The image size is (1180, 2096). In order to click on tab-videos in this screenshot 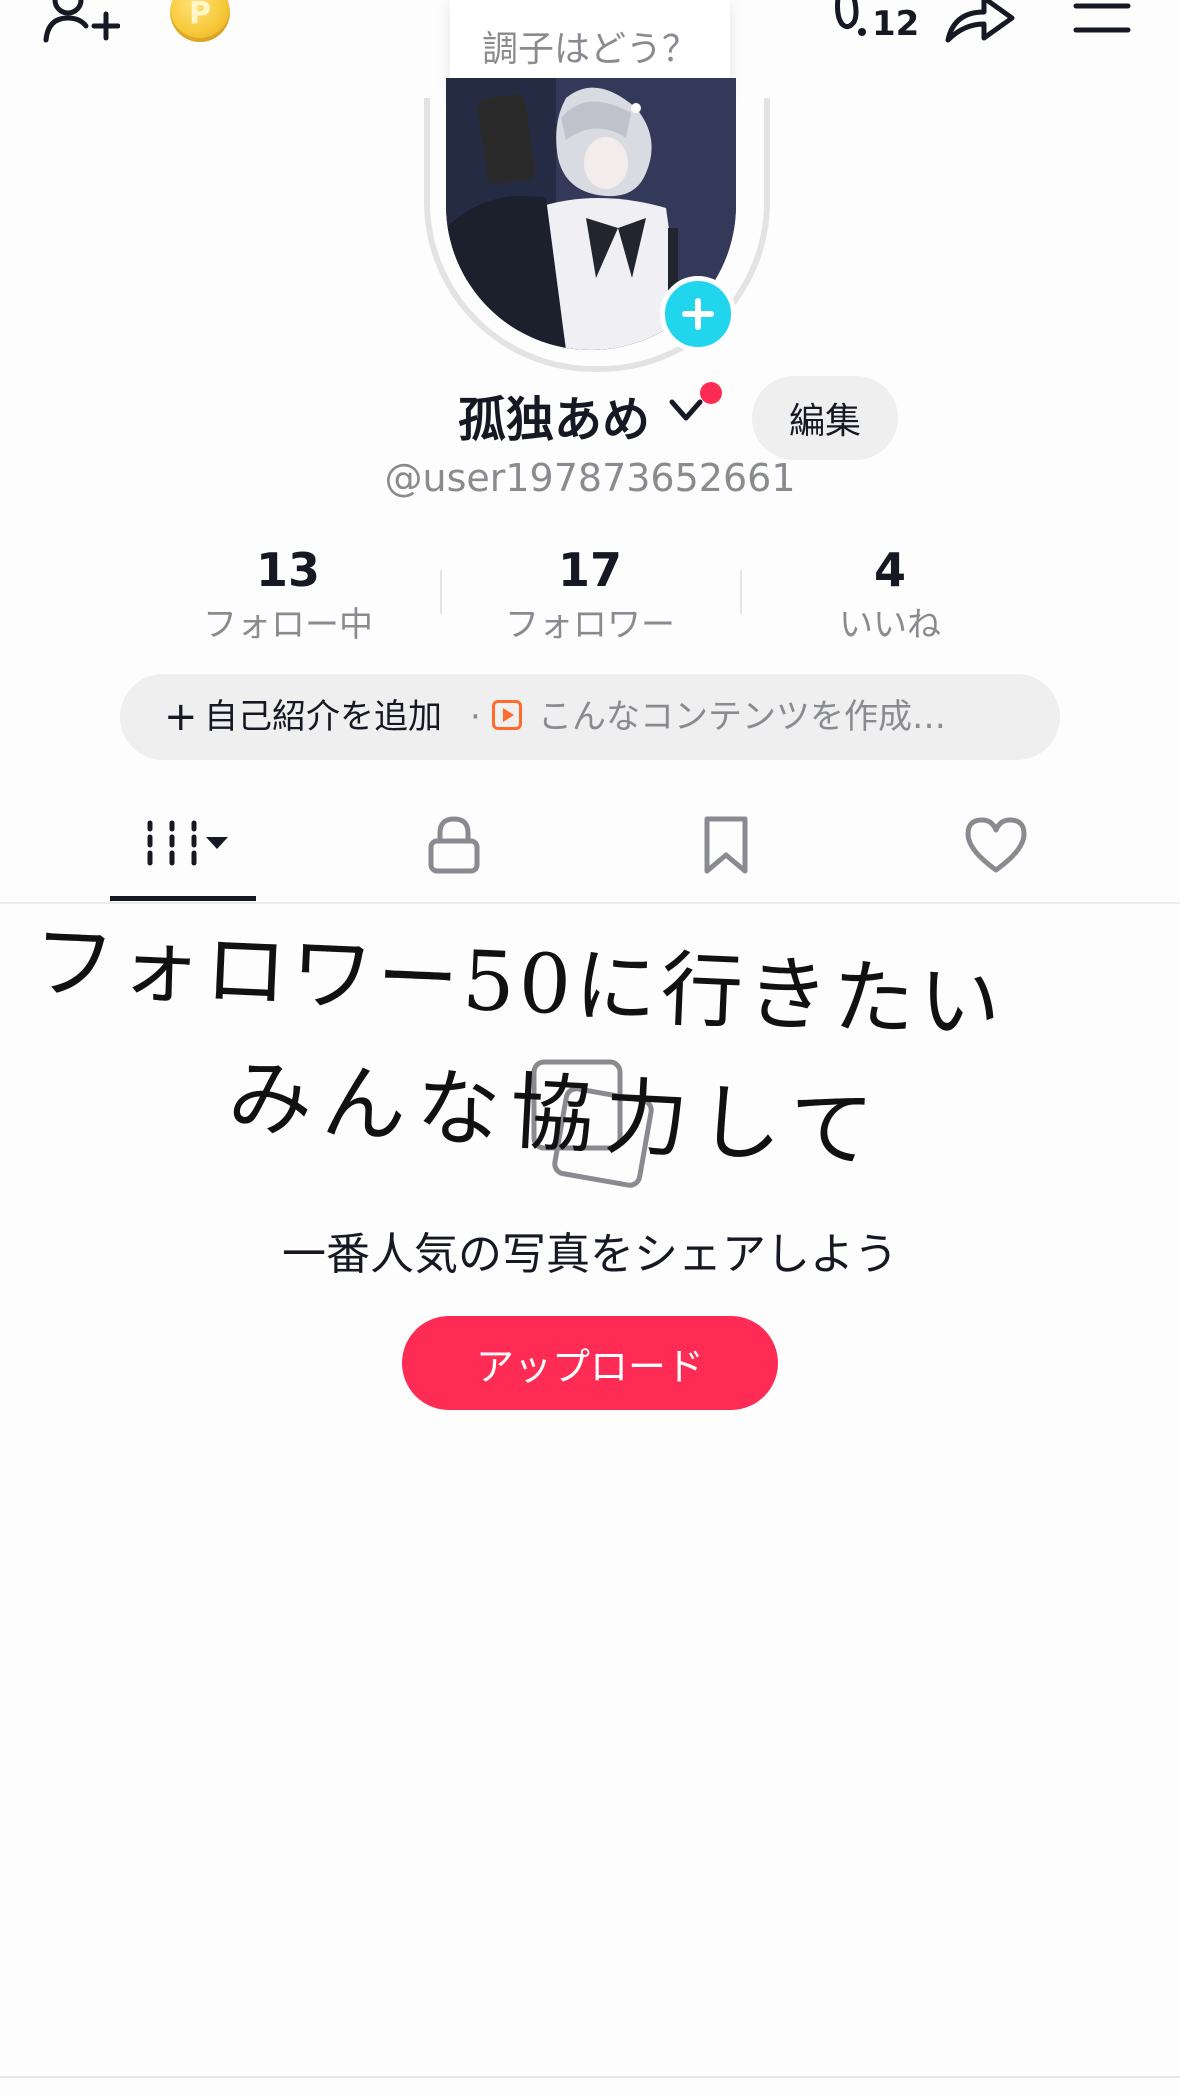, I will do `click(182, 845)`.